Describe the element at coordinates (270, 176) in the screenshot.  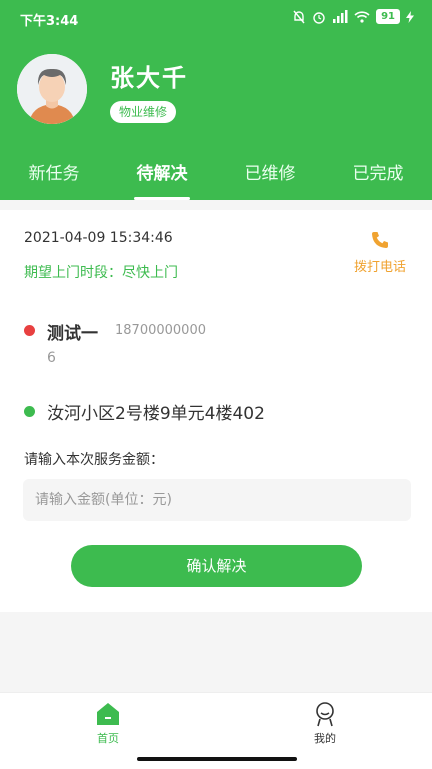
I see `tab-repaired: 已维修` at that location.